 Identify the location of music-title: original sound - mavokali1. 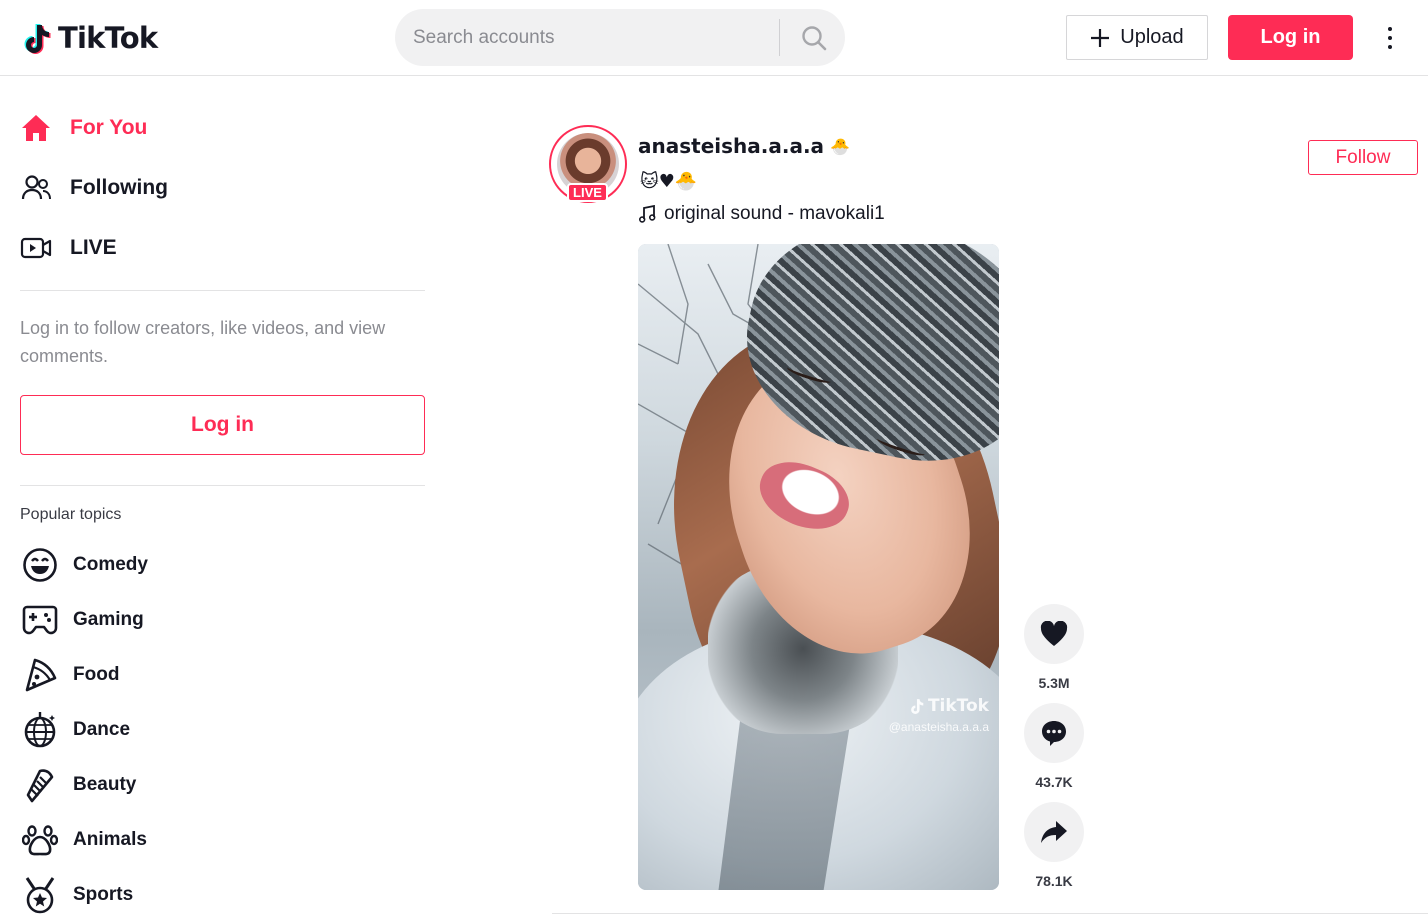
(774, 213).